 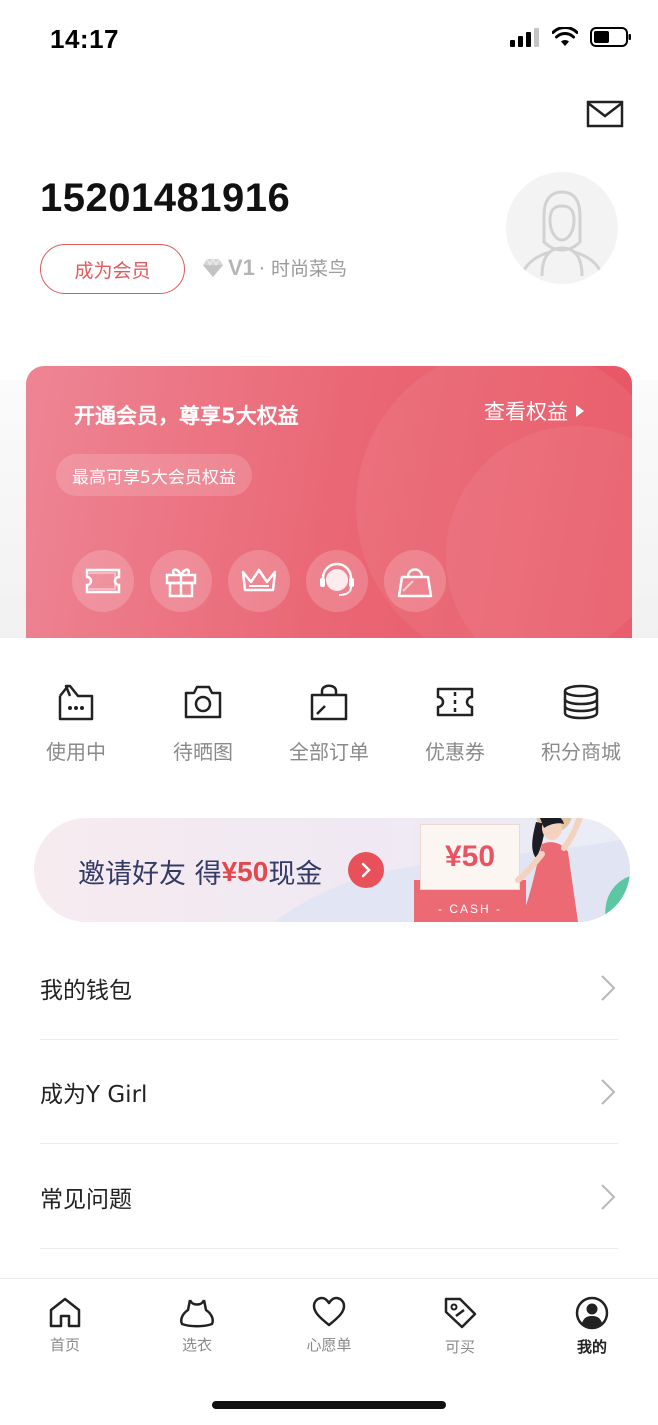 What do you see at coordinates (76, 752) in the screenshot?
I see `shortcut-label: 使用中` at bounding box center [76, 752].